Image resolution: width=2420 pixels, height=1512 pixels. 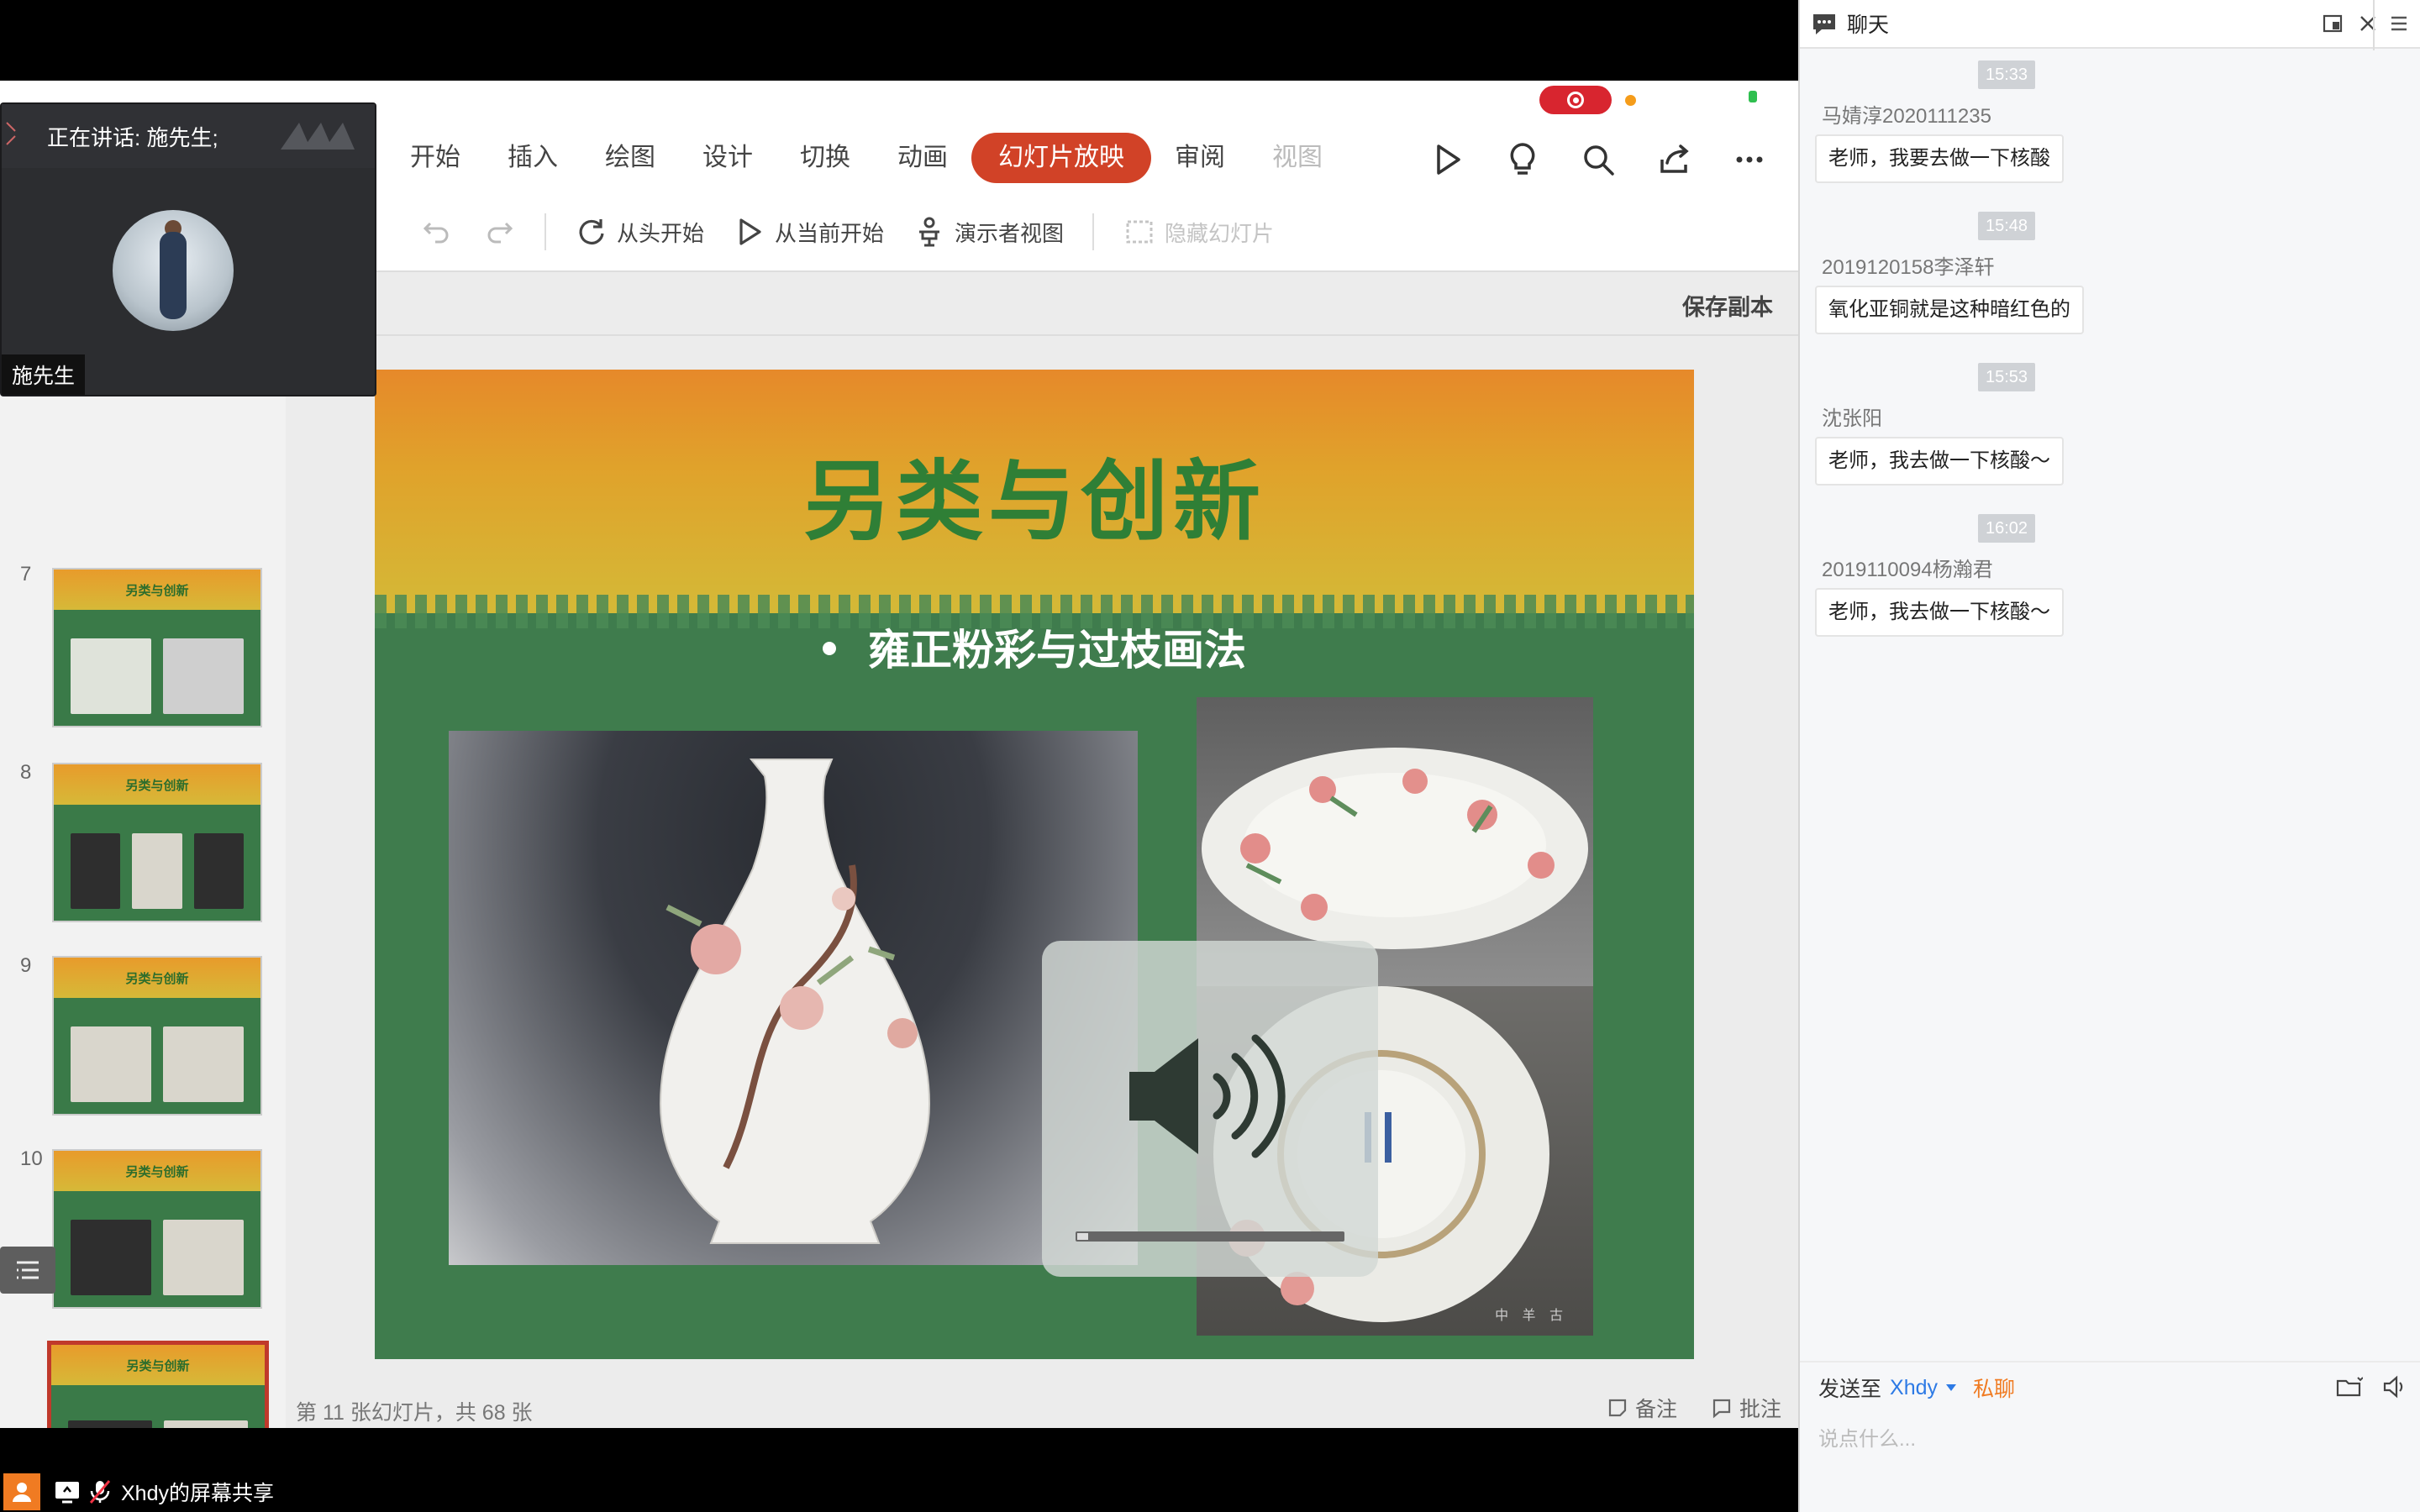 I want to click on hide-slide-button: 隐藏幻灯片, so click(x=1198, y=232).